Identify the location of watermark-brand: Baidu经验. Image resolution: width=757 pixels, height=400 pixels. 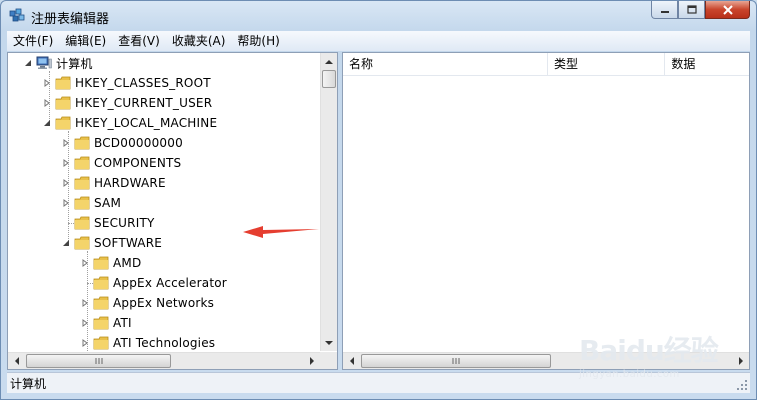
(649, 350).